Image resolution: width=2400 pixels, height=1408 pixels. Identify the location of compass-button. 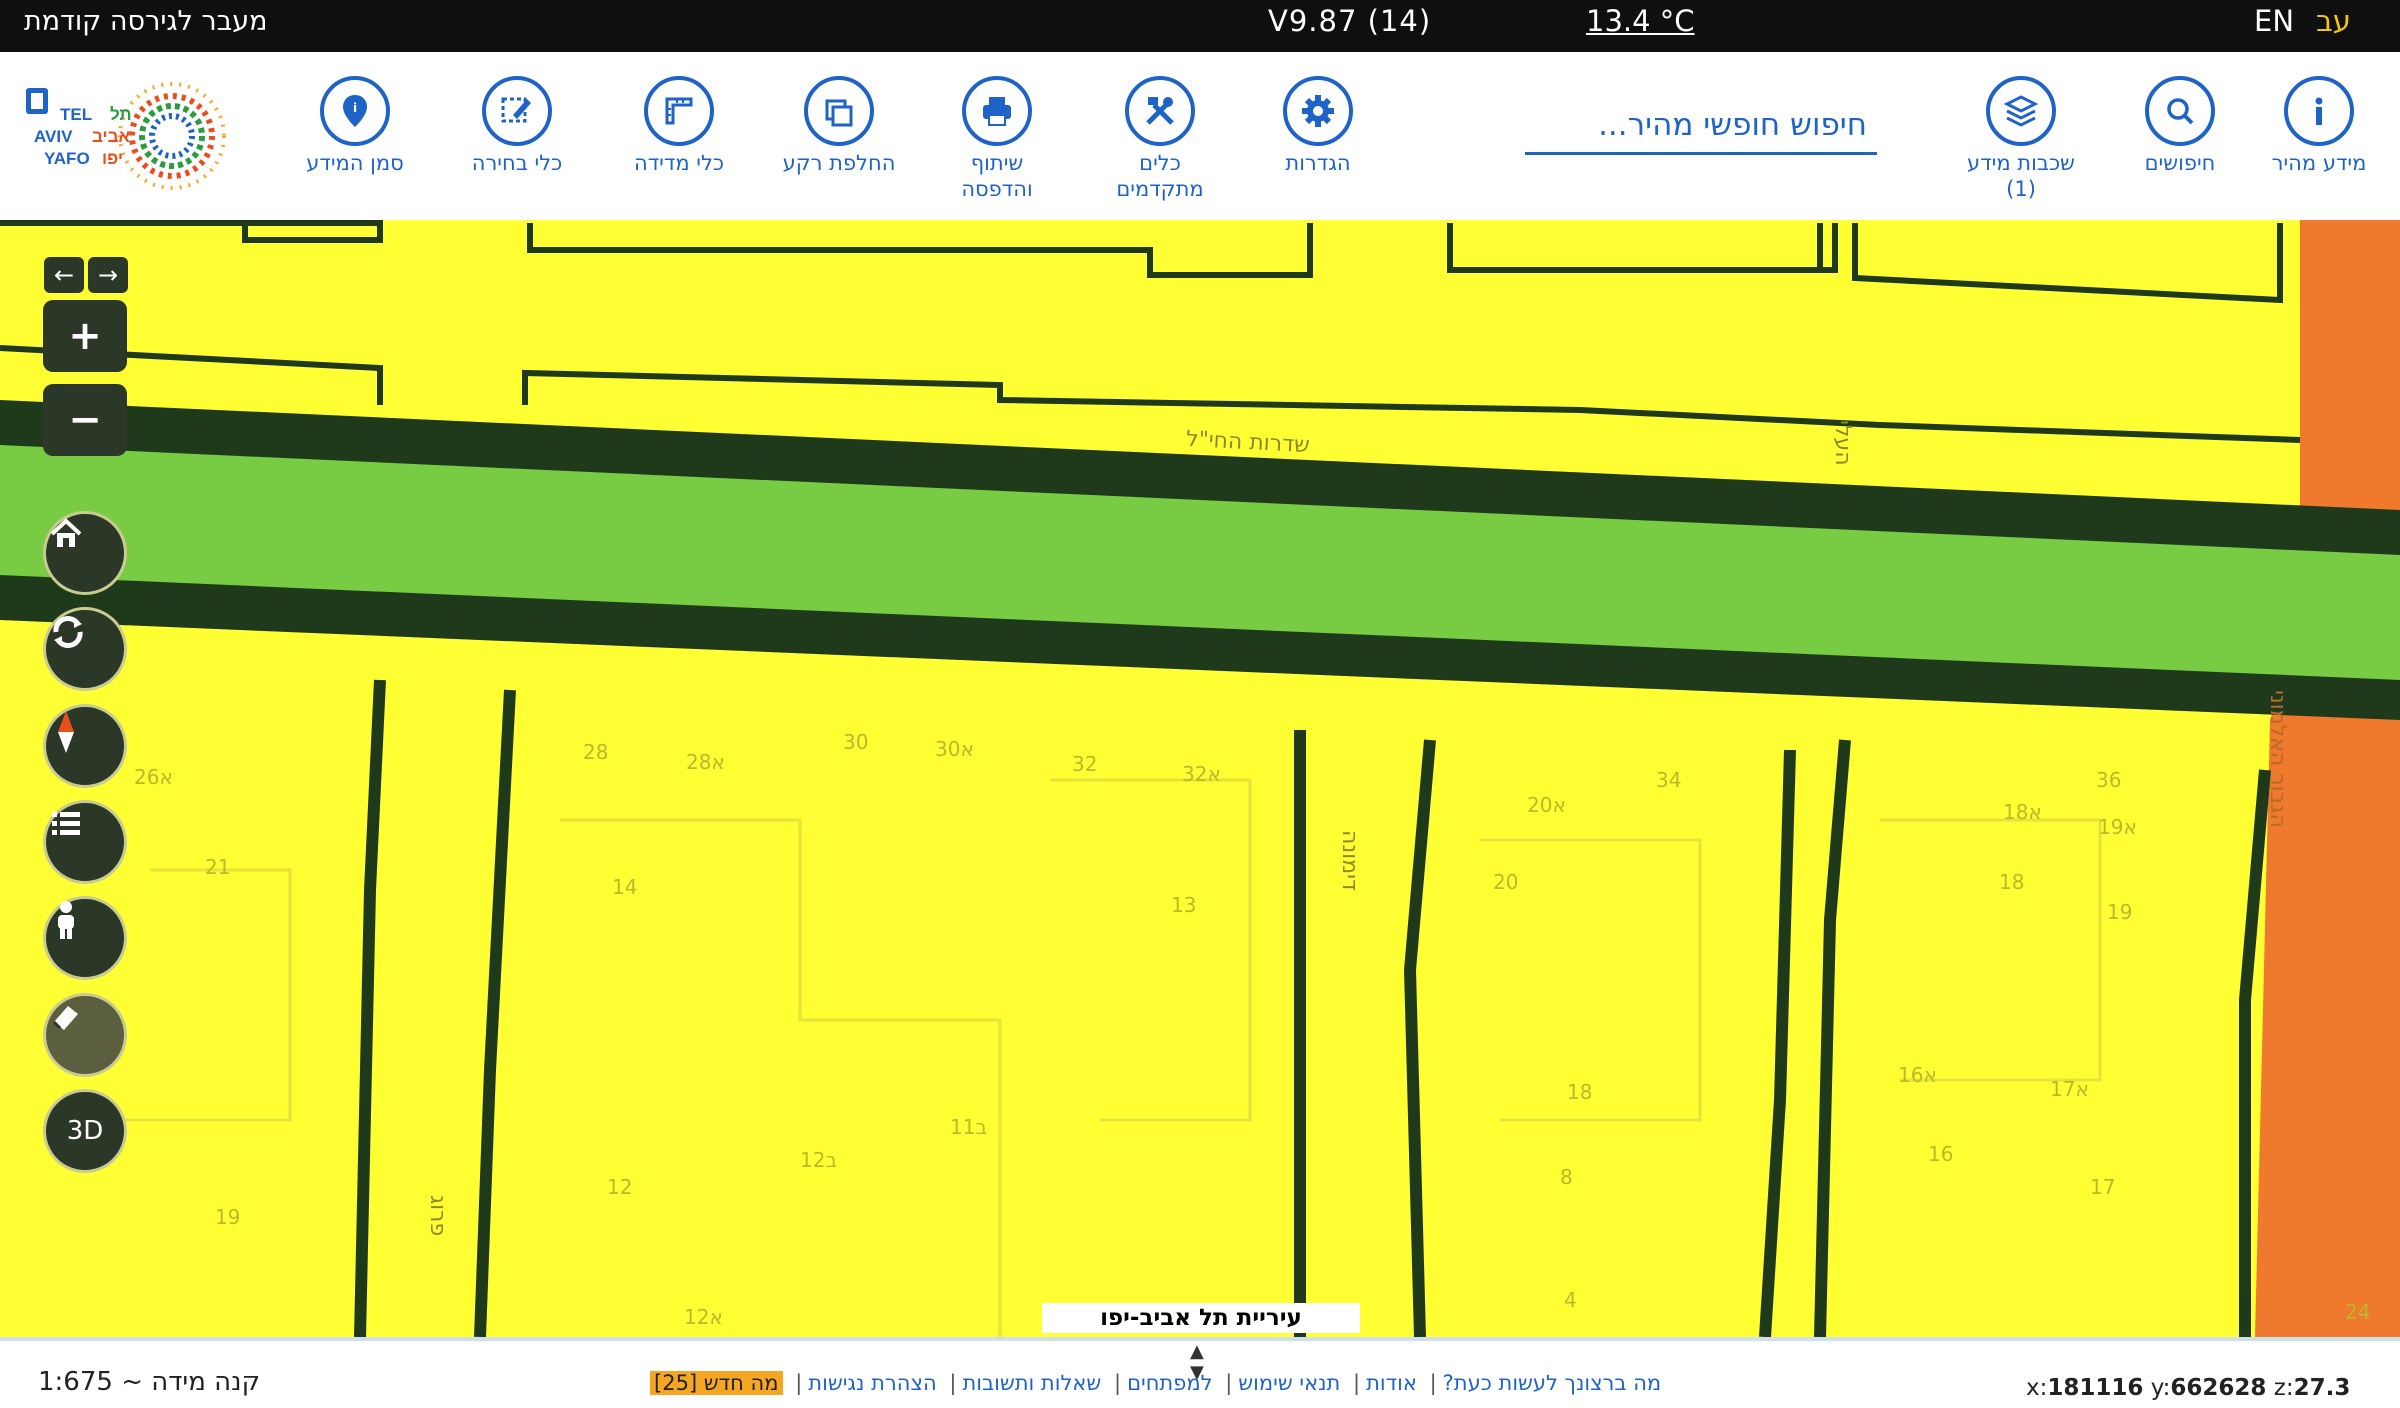
(85, 746).